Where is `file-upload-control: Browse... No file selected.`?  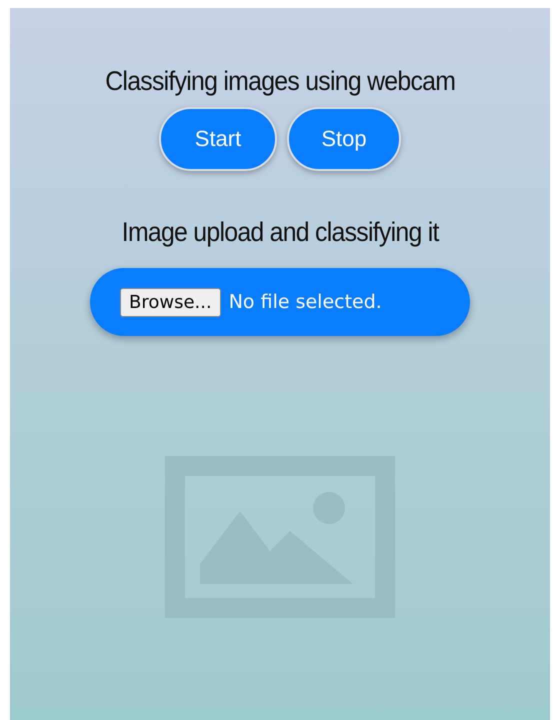 file-upload-control: Browse... No file selected. is located at coordinates (280, 302).